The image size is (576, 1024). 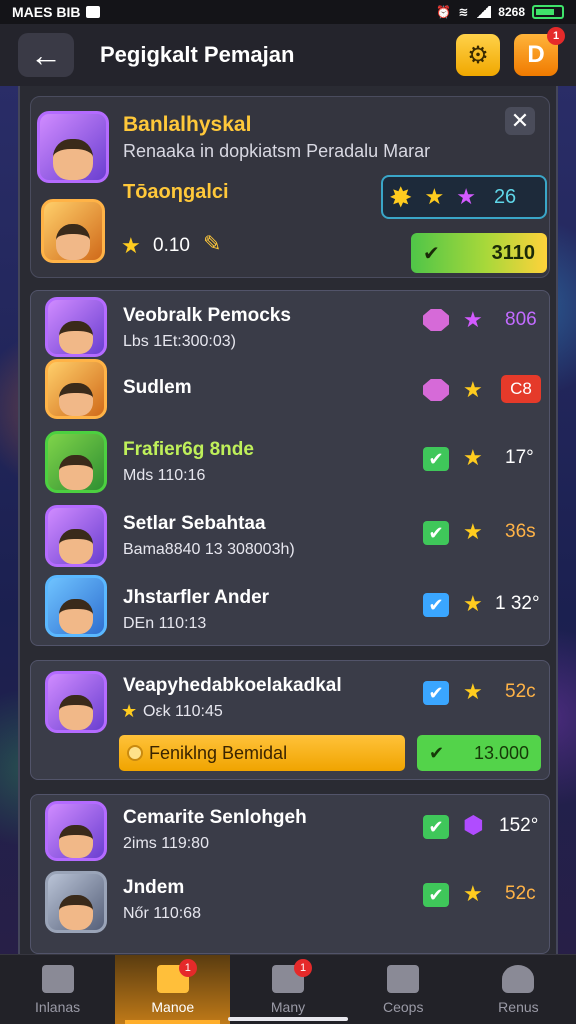 I want to click on starburst-icon: ✸, so click(x=401, y=197).